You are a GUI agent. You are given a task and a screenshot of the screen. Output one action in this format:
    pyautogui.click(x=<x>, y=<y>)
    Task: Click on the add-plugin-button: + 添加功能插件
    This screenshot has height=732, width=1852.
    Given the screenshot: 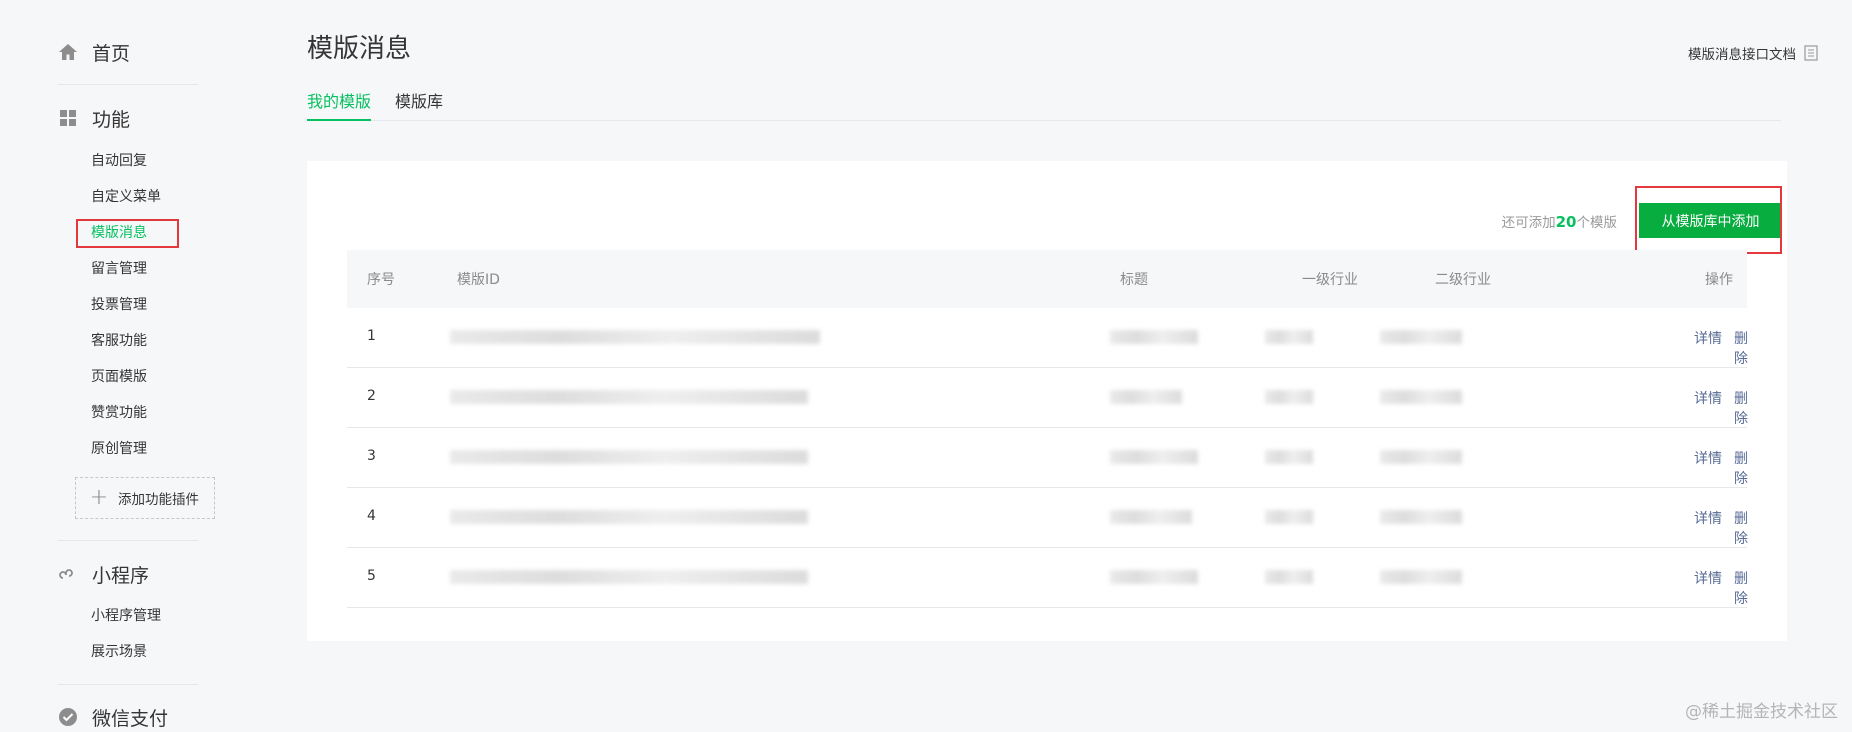 What is the action you would take?
    pyautogui.click(x=145, y=498)
    